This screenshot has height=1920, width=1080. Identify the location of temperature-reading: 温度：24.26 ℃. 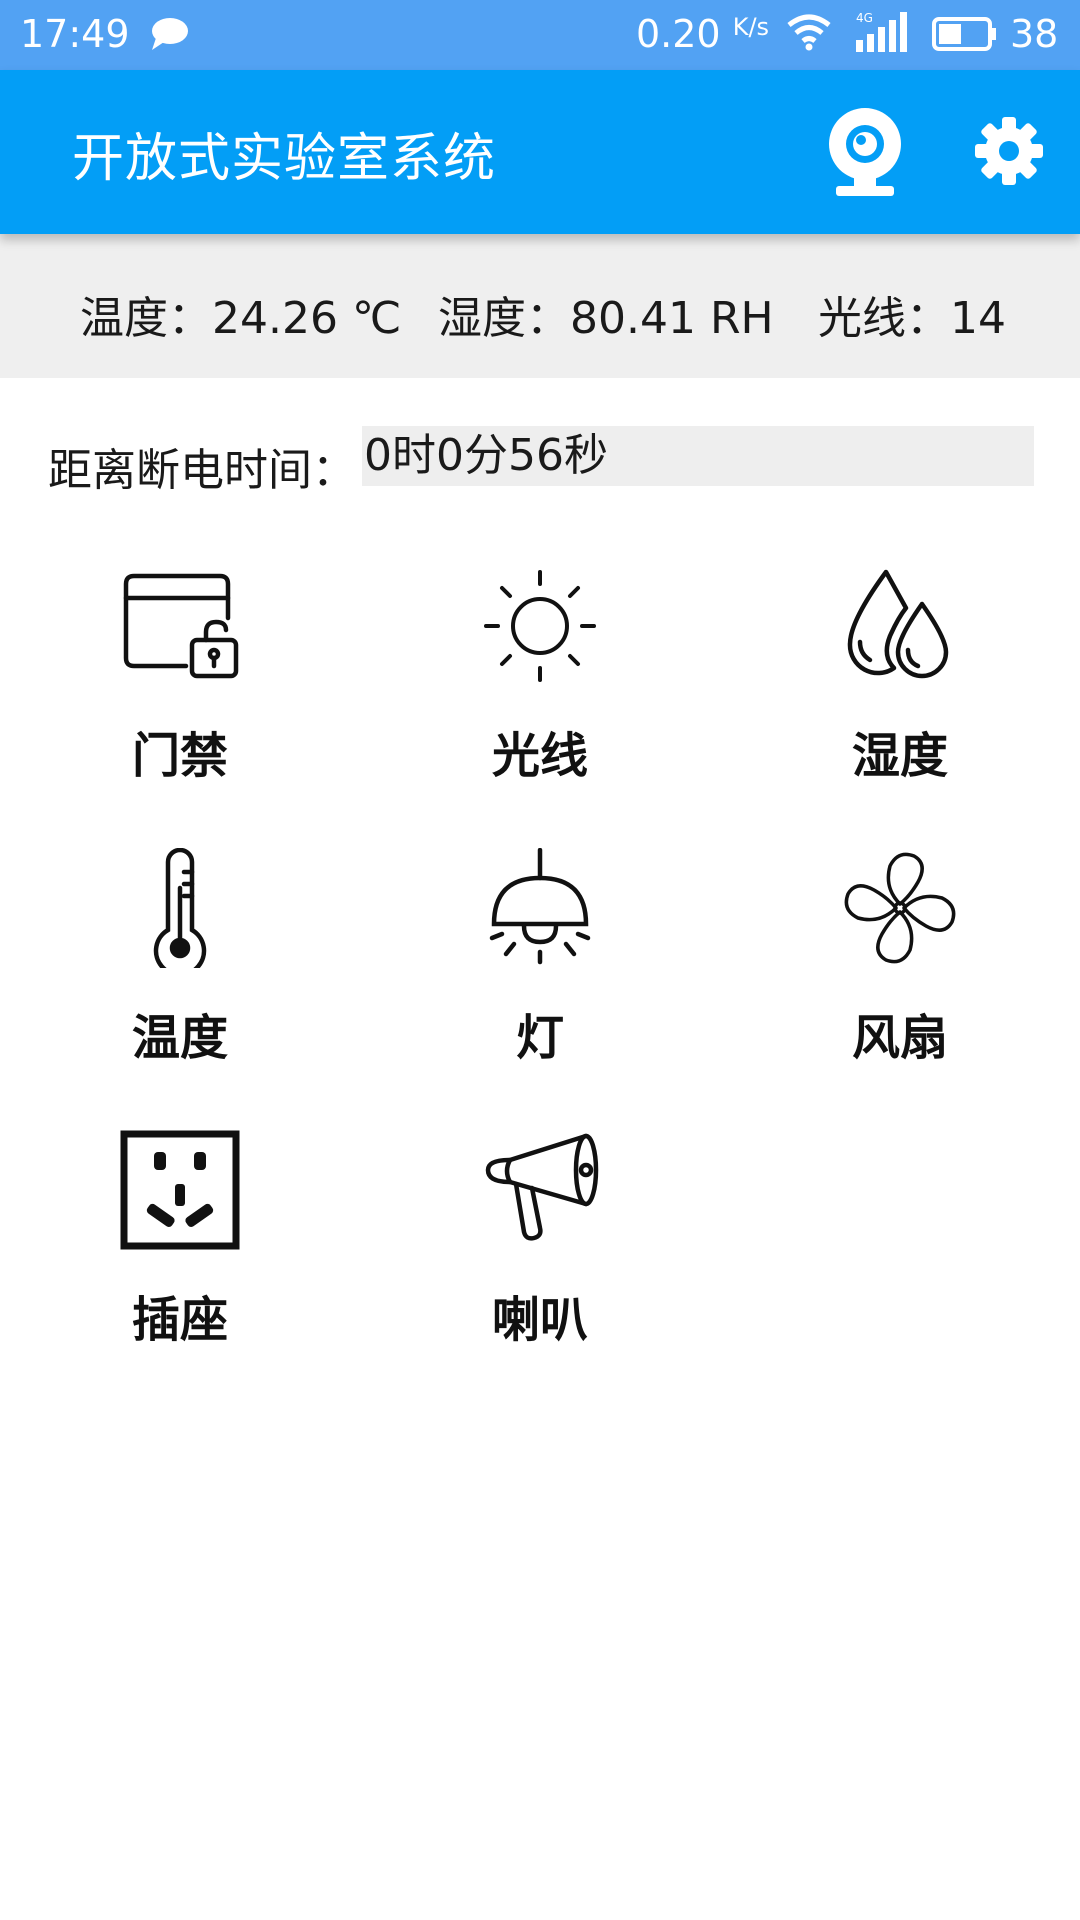
(241, 318).